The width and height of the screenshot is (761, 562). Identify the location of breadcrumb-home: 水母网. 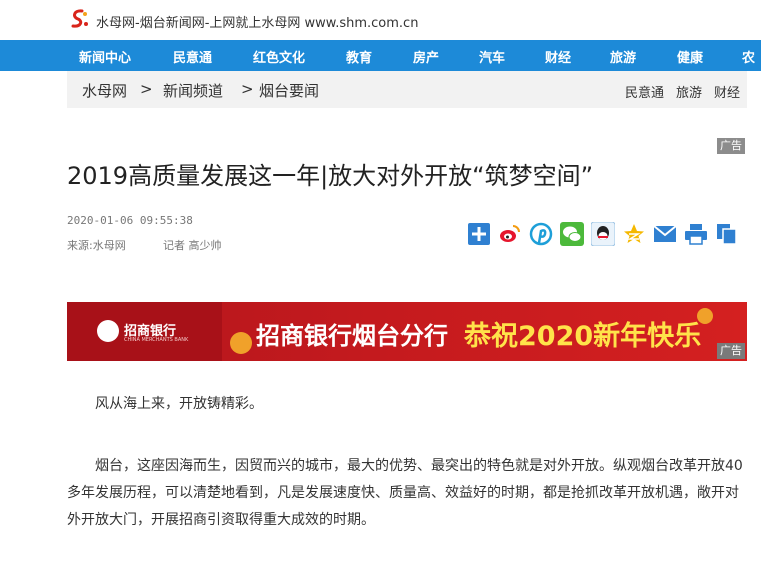
(104, 90).